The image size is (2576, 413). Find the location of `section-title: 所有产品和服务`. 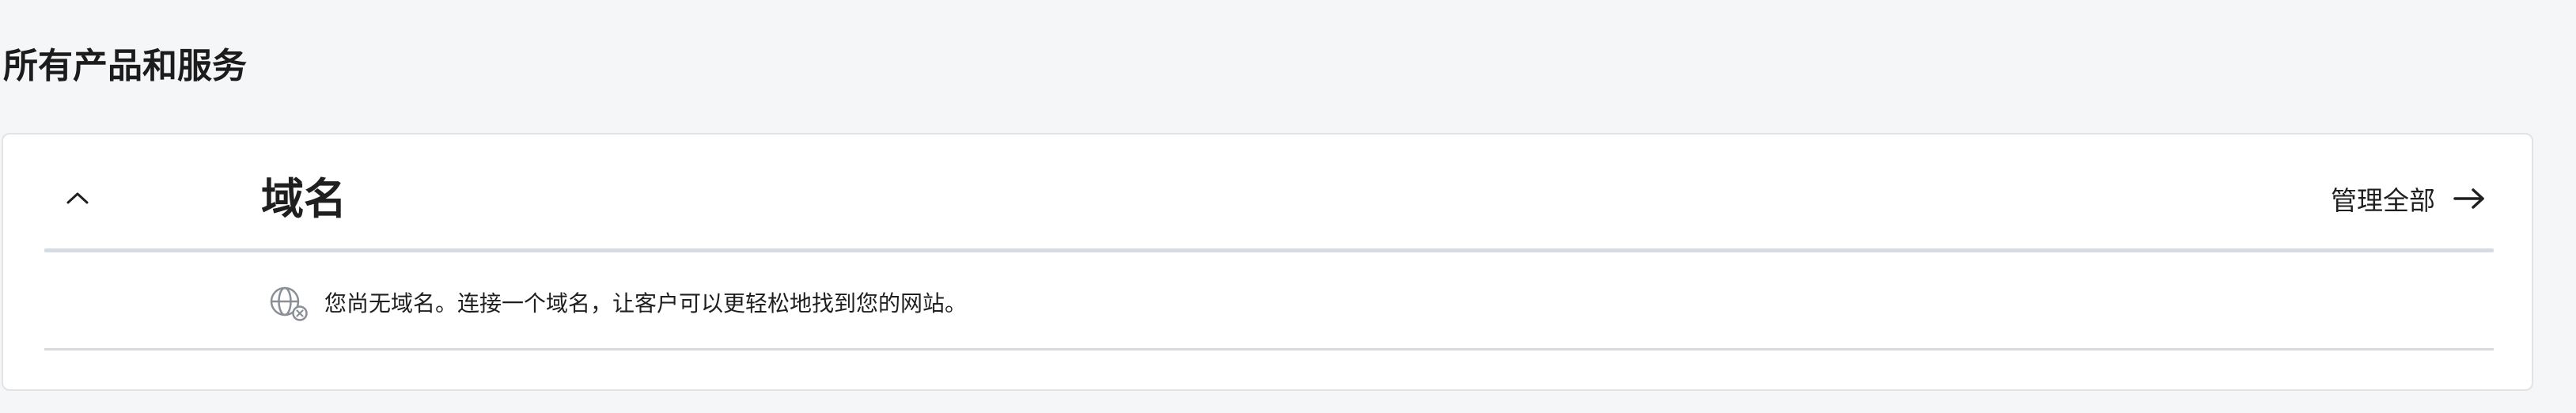

section-title: 所有产品和服务 is located at coordinates (125, 66).